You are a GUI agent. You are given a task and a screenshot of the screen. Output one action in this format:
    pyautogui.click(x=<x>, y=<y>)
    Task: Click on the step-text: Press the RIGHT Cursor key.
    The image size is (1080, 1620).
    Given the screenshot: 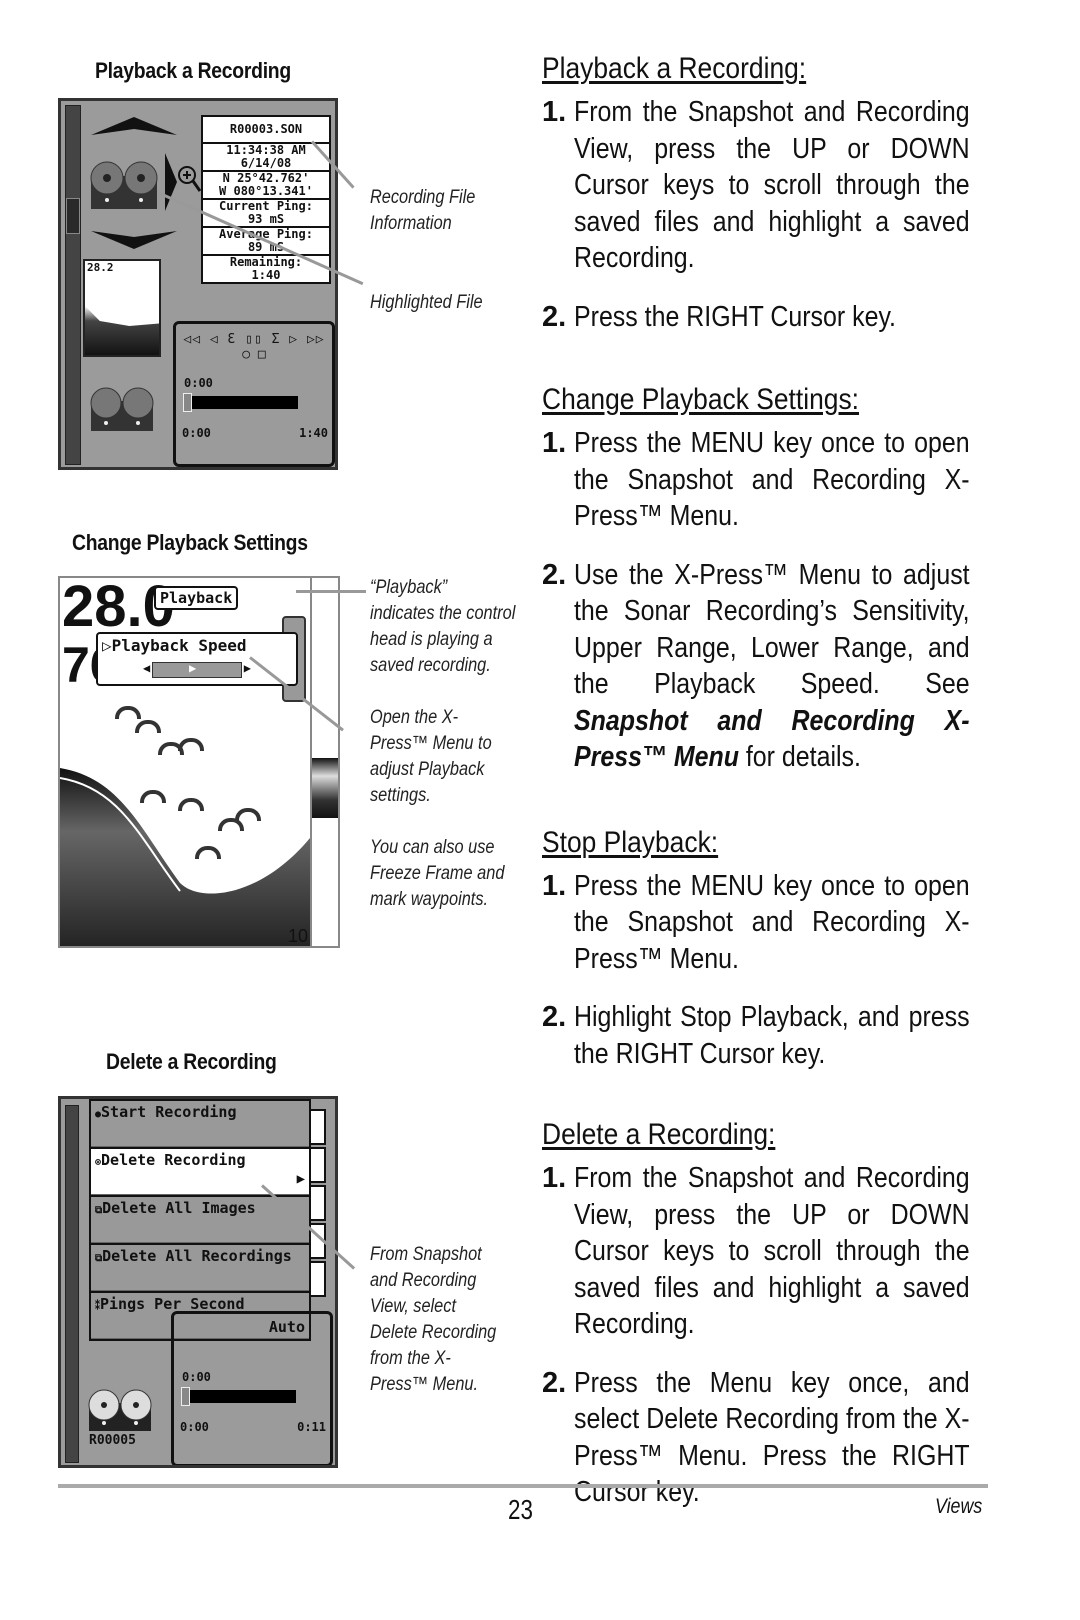 What is the action you would take?
    pyautogui.click(x=772, y=317)
    